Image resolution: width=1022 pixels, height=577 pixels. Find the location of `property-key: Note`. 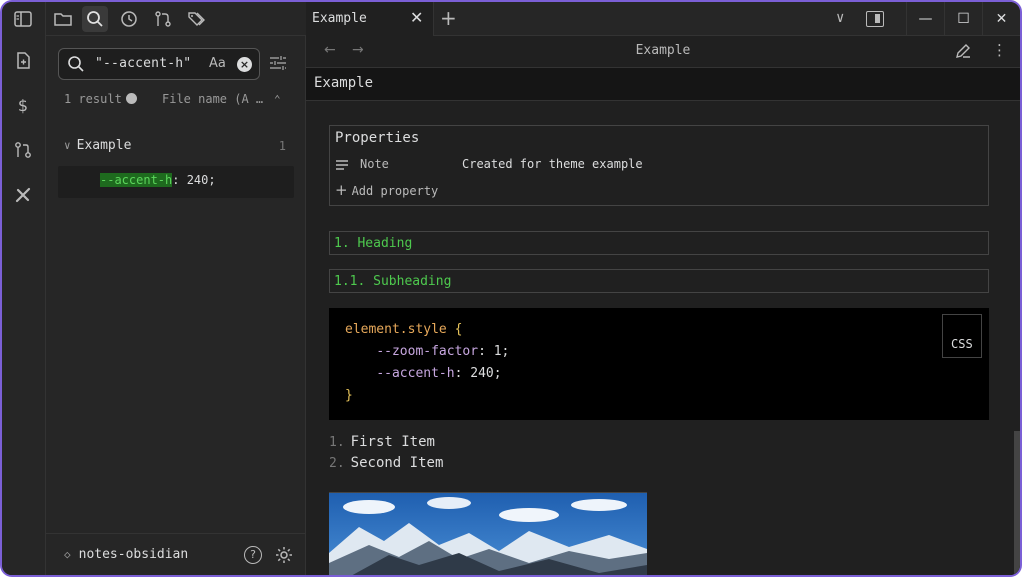

property-key: Note is located at coordinates (374, 164).